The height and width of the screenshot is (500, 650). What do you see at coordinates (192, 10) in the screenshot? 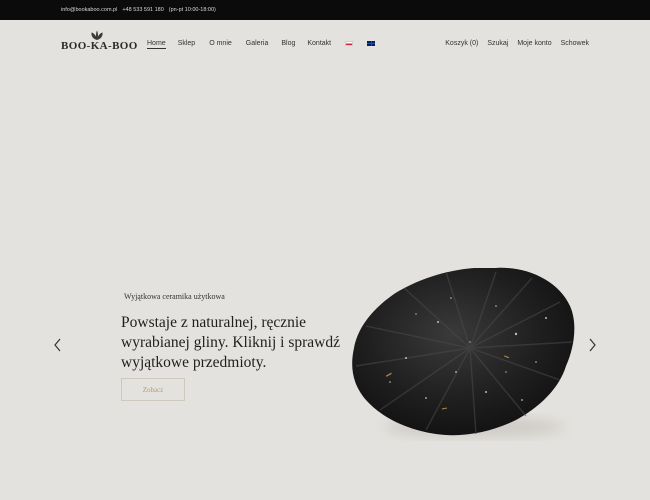
I see `opening-hours: (pn-pt 10:00-18:00)` at bounding box center [192, 10].